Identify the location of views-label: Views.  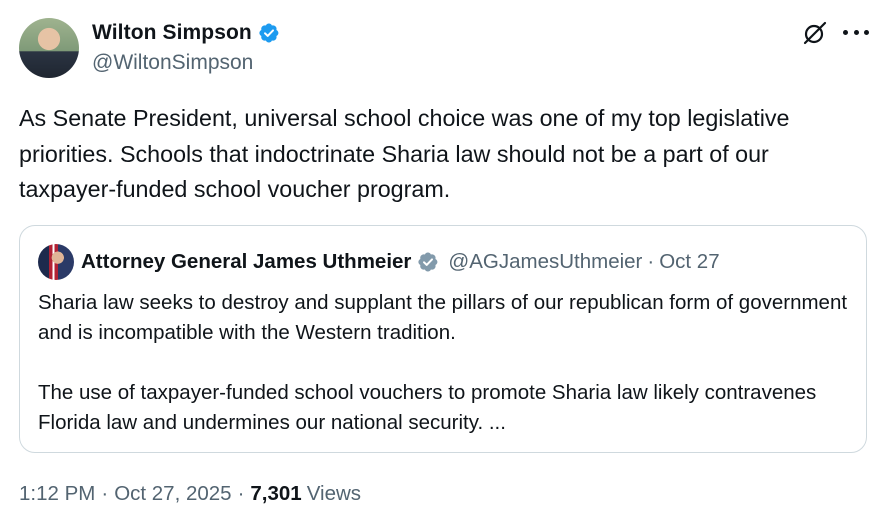
(334, 493).